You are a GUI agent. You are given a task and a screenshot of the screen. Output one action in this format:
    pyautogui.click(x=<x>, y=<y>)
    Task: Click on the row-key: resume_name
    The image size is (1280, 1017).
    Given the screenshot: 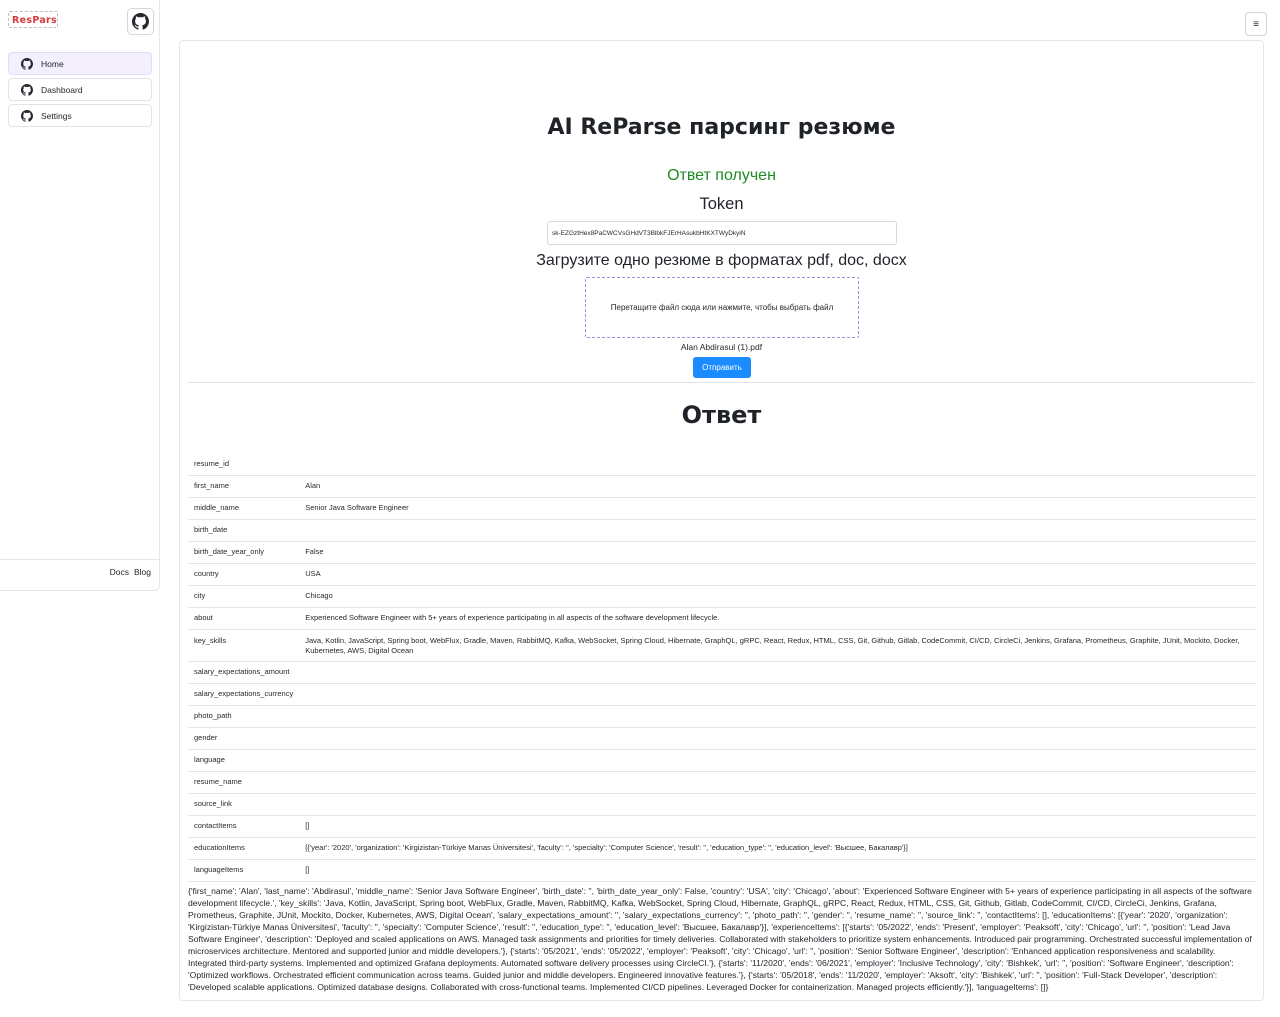 What is the action you would take?
    pyautogui.click(x=244, y=782)
    